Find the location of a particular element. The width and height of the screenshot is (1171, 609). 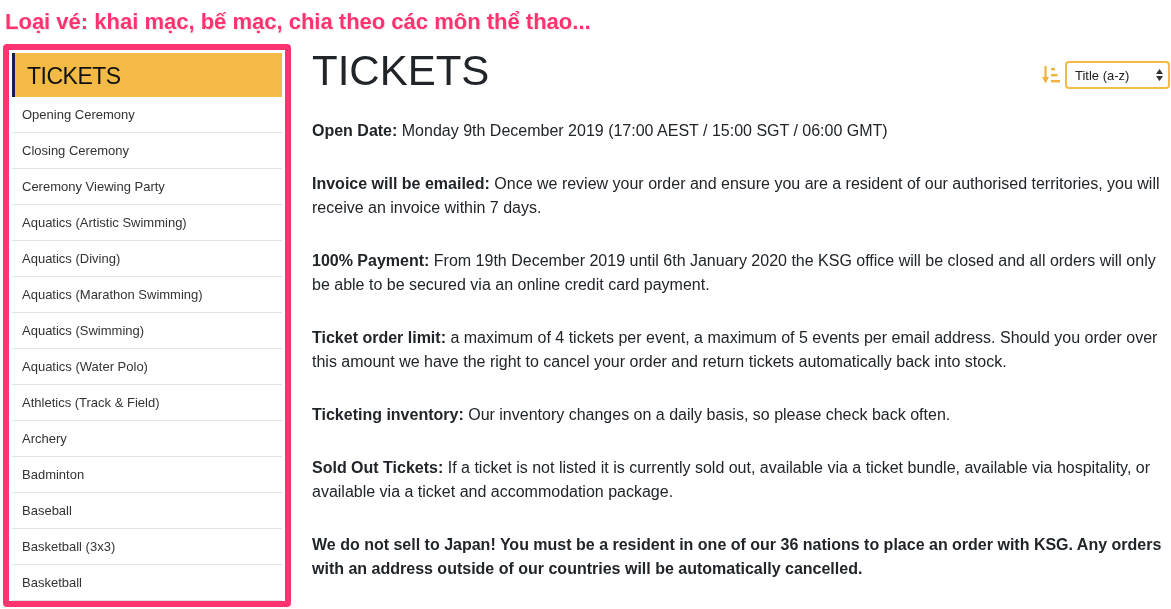

paragraph-text: Sold Out Tickets: If a ticket is not listed it is currently sold out, available via a ticket bundle, available via hospitality, or available via a ticket and accommodation package. is located at coordinates (731, 480).